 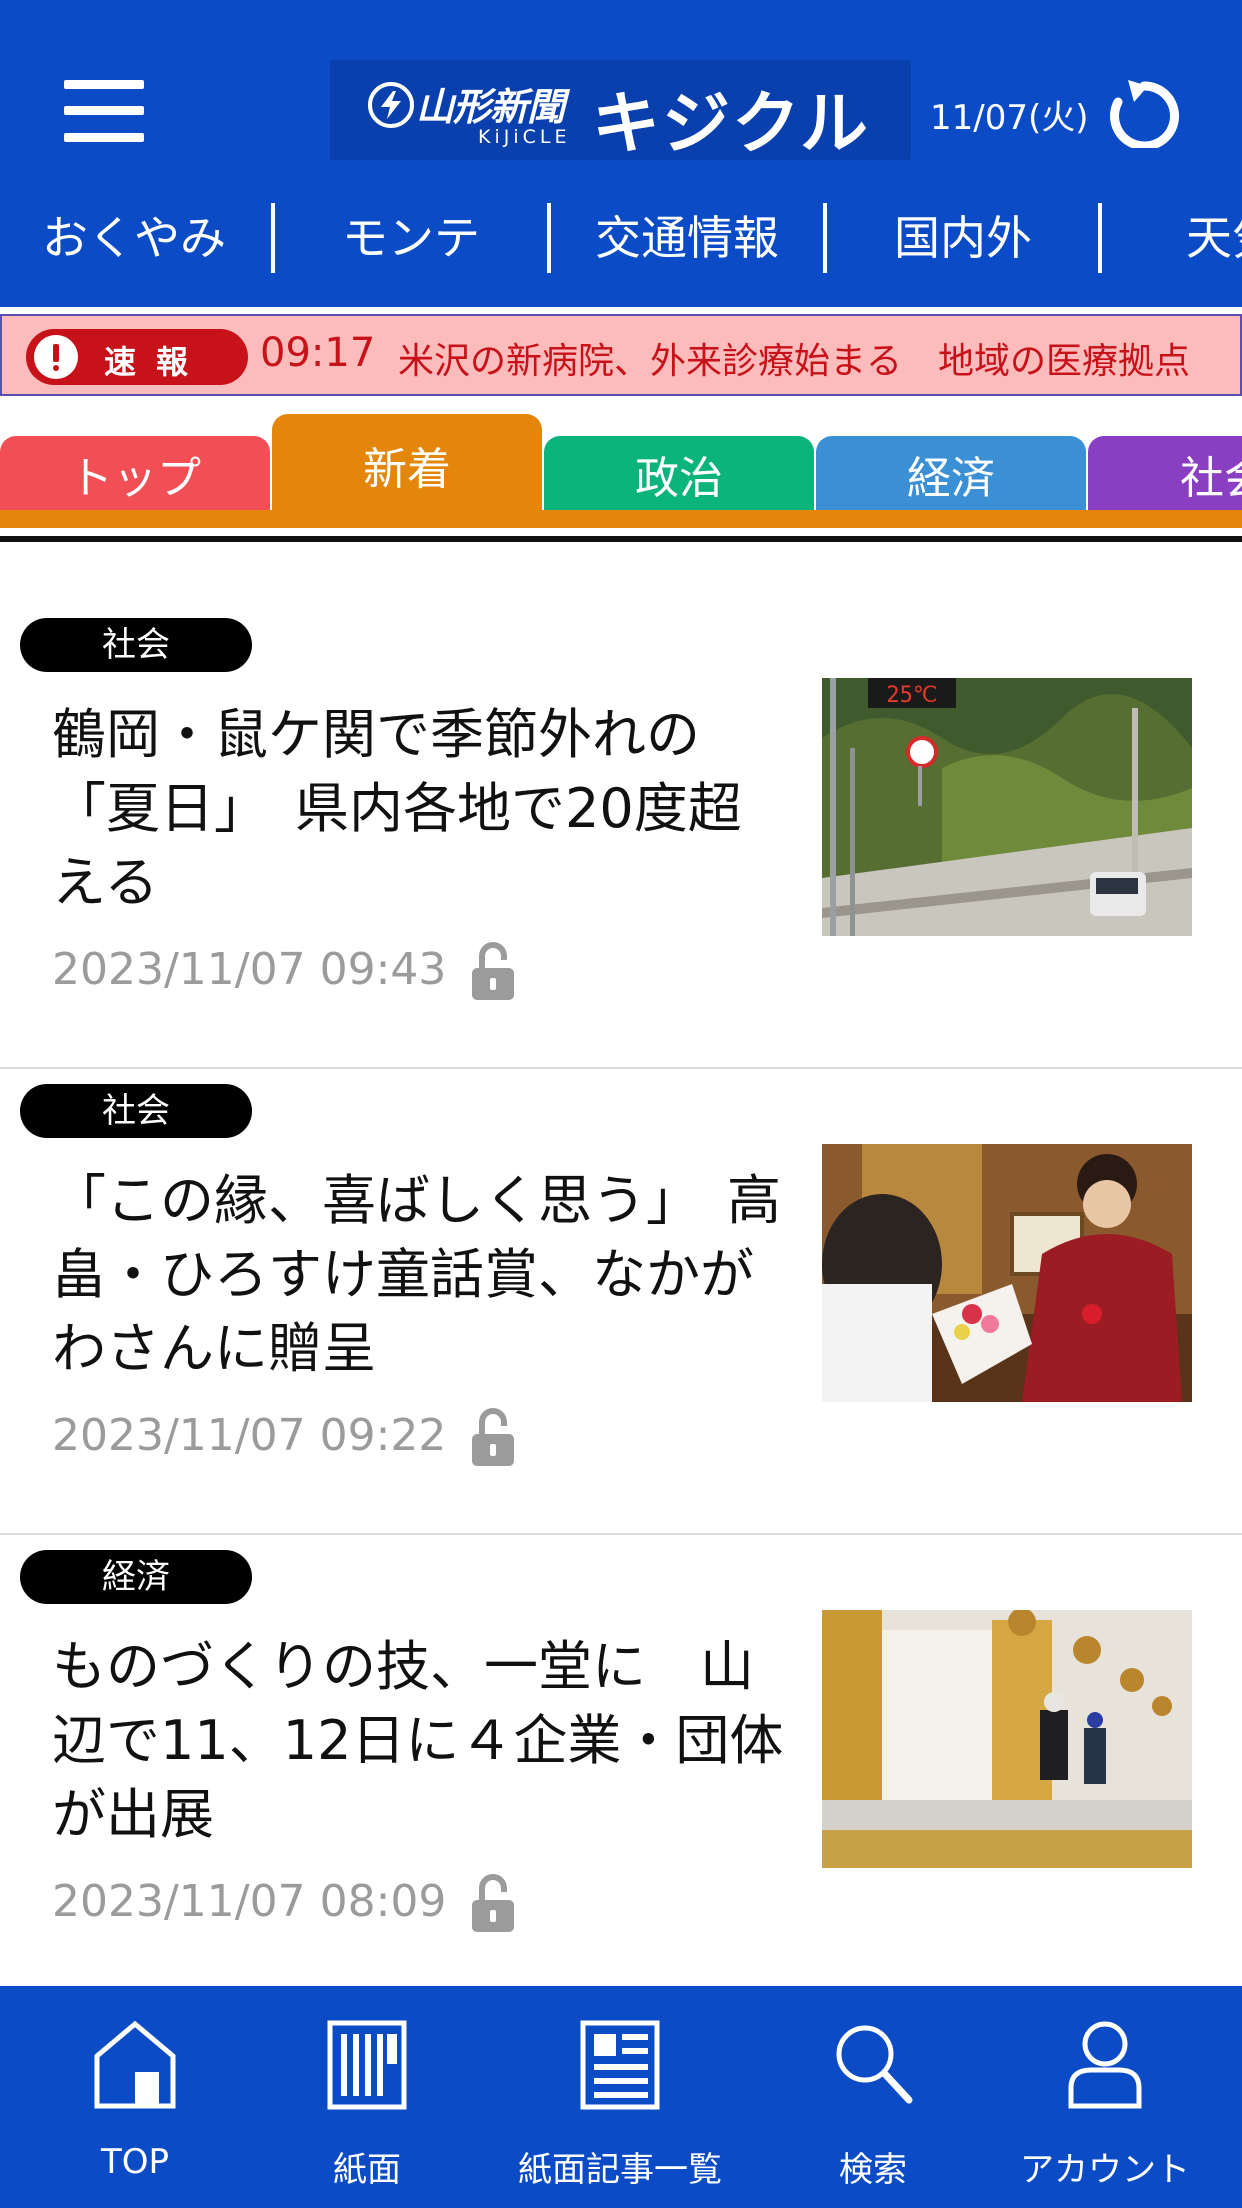 I want to click on category-traffic: 交通情報, so click(x=687, y=238).